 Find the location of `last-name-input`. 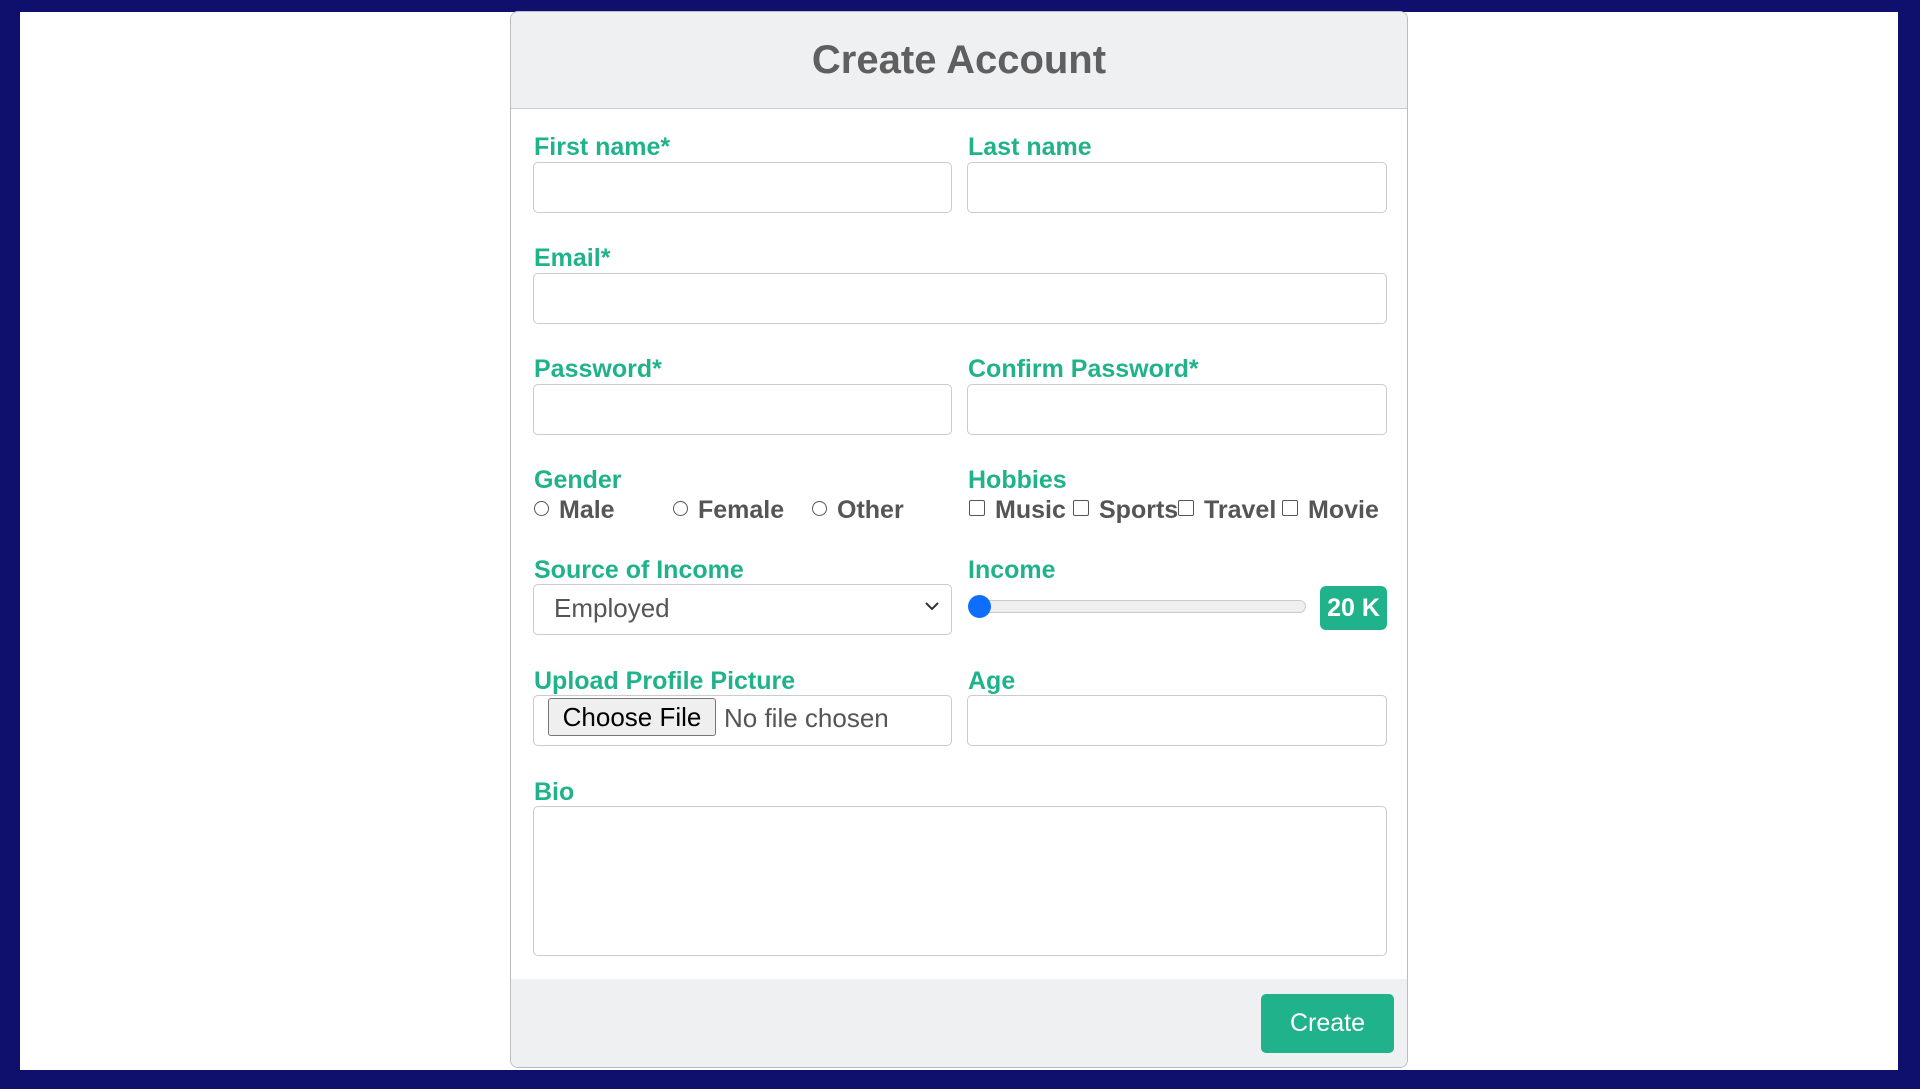

last-name-input is located at coordinates (1177, 187).